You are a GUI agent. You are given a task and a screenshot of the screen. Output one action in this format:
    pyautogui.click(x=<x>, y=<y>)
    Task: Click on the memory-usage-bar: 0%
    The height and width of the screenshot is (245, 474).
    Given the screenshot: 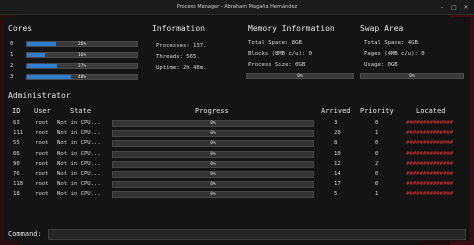 What is the action you would take?
    pyautogui.click(x=300, y=76)
    